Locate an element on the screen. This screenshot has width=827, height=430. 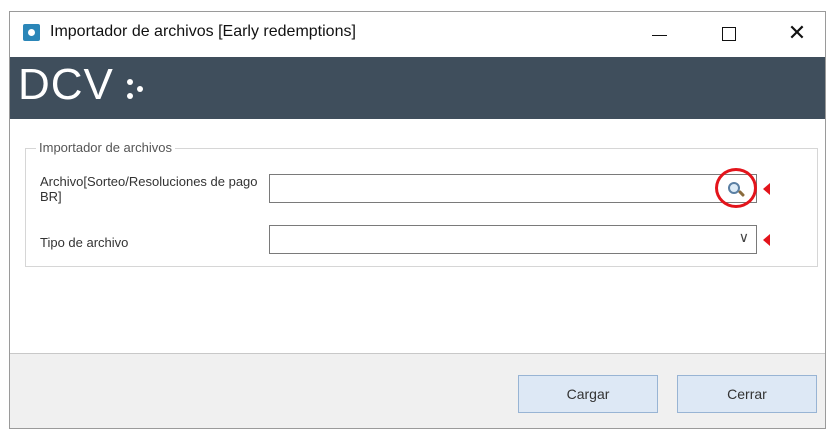
close-button: ✕ is located at coordinates (797, 34).